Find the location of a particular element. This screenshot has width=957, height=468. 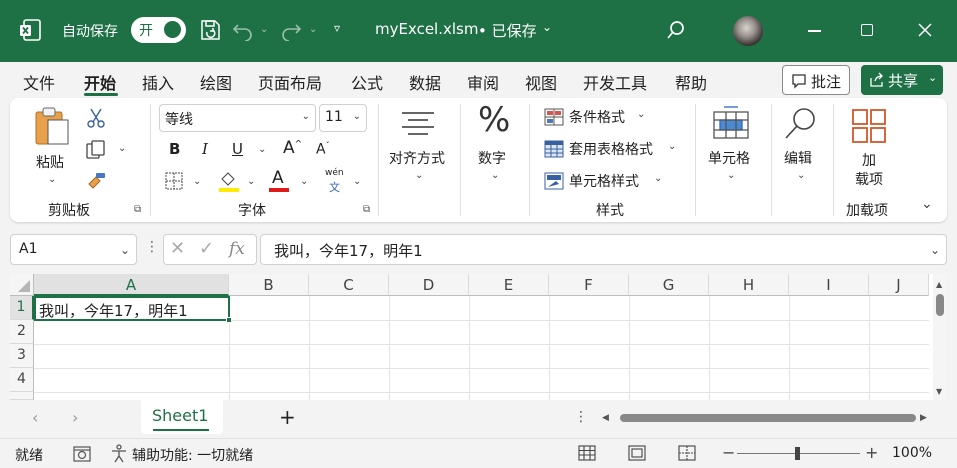

cell-styles-button: 单元格样式 ⌄ is located at coordinates (614, 181).